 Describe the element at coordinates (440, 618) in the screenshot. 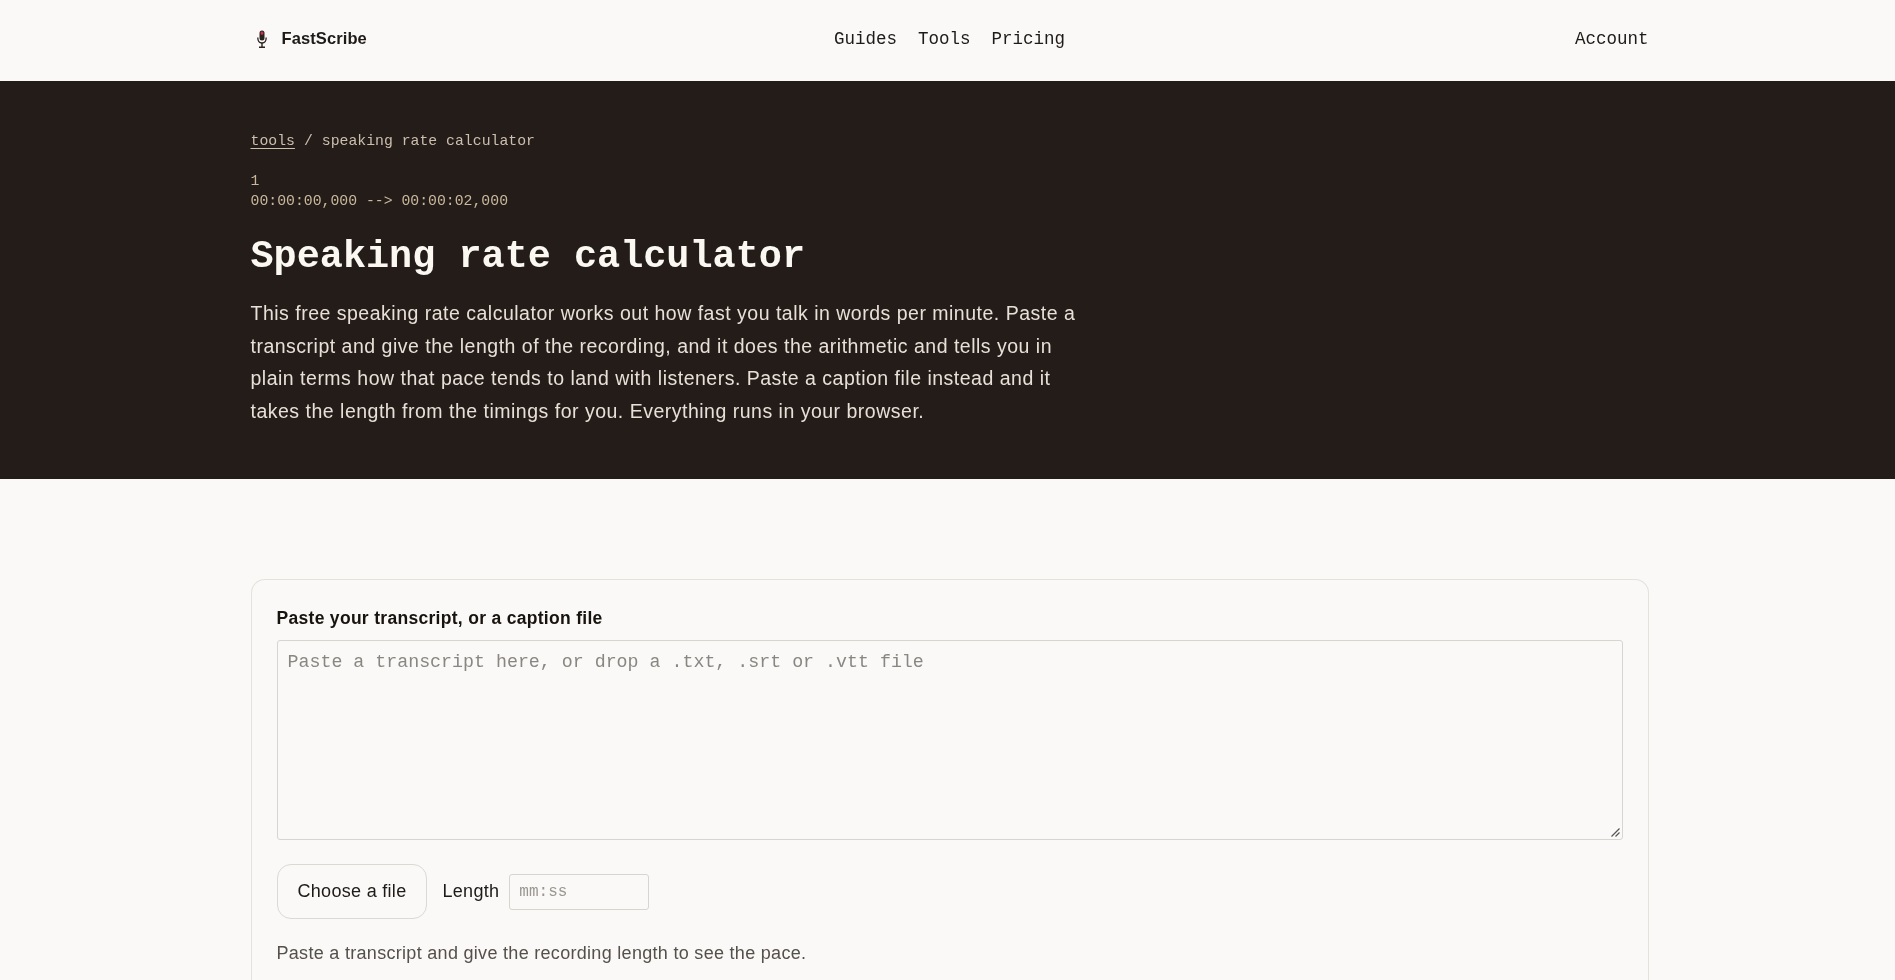

I see `transcript-label: Paste your transcript, or a caption file` at that location.